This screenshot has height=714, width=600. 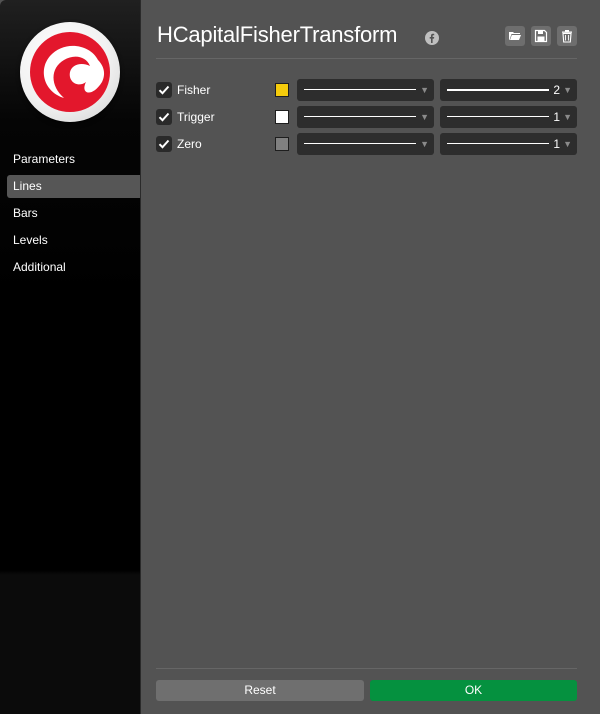 What do you see at coordinates (282, 90) in the screenshot?
I see `fisher-color-swatch` at bounding box center [282, 90].